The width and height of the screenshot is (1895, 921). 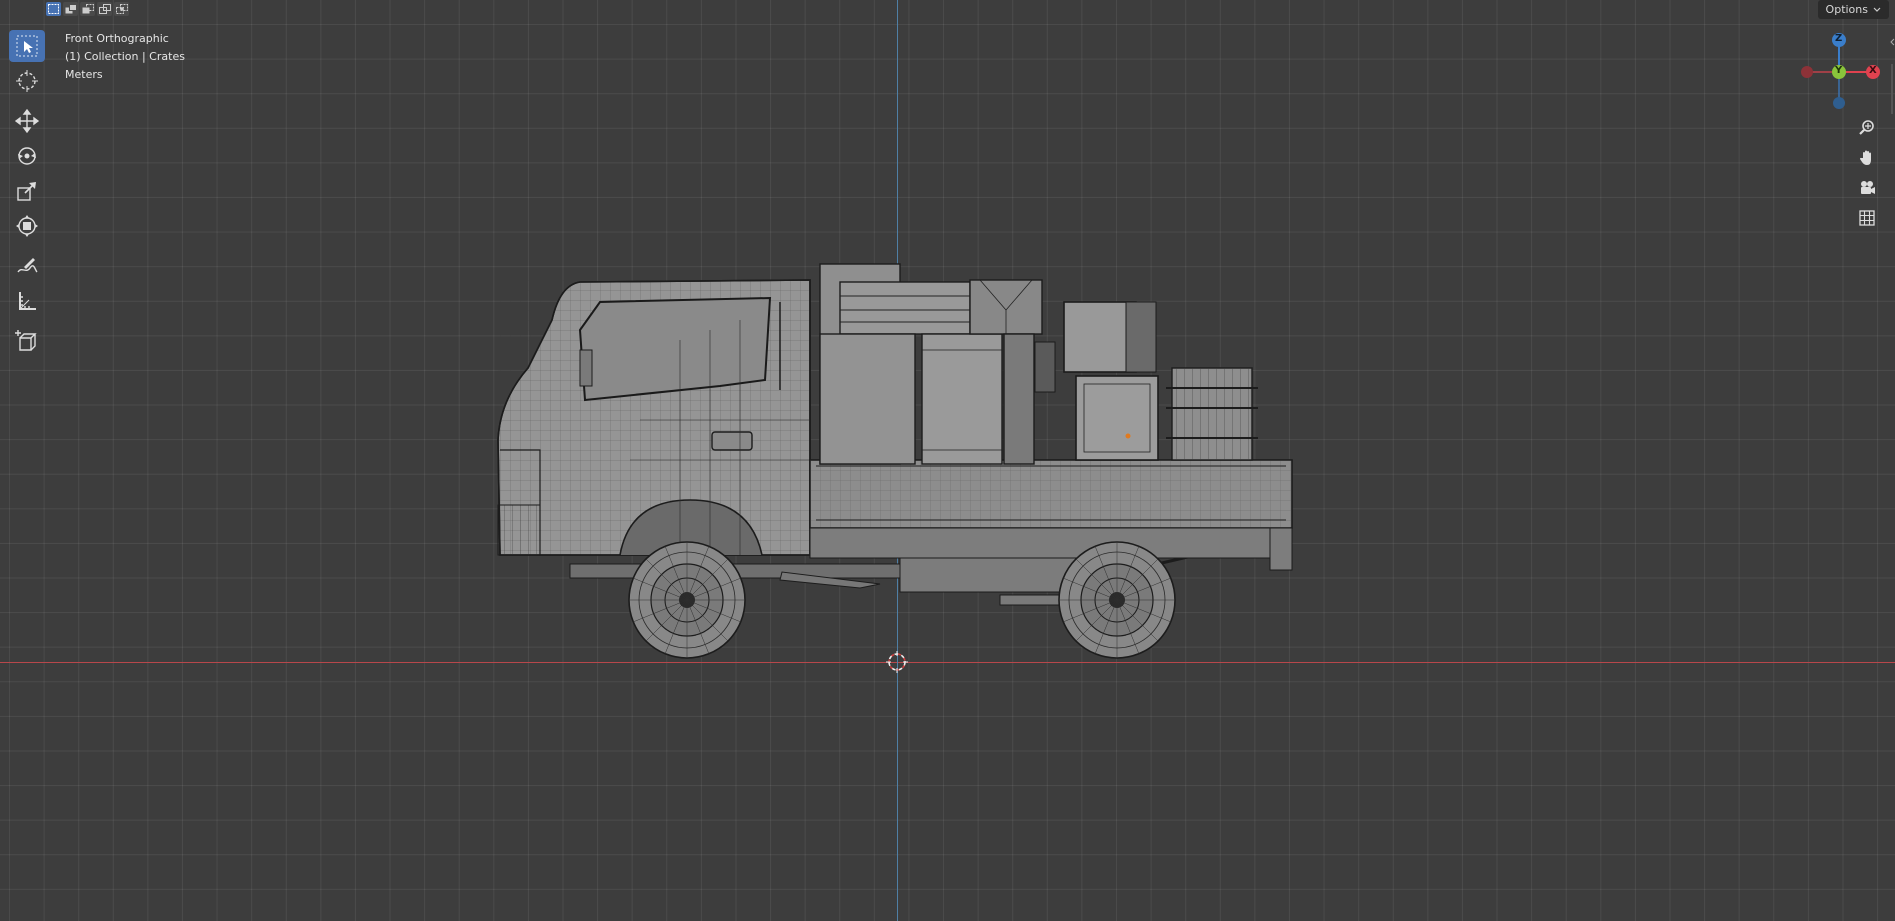 I want to click on neg-x-handle, so click(x=1807, y=72).